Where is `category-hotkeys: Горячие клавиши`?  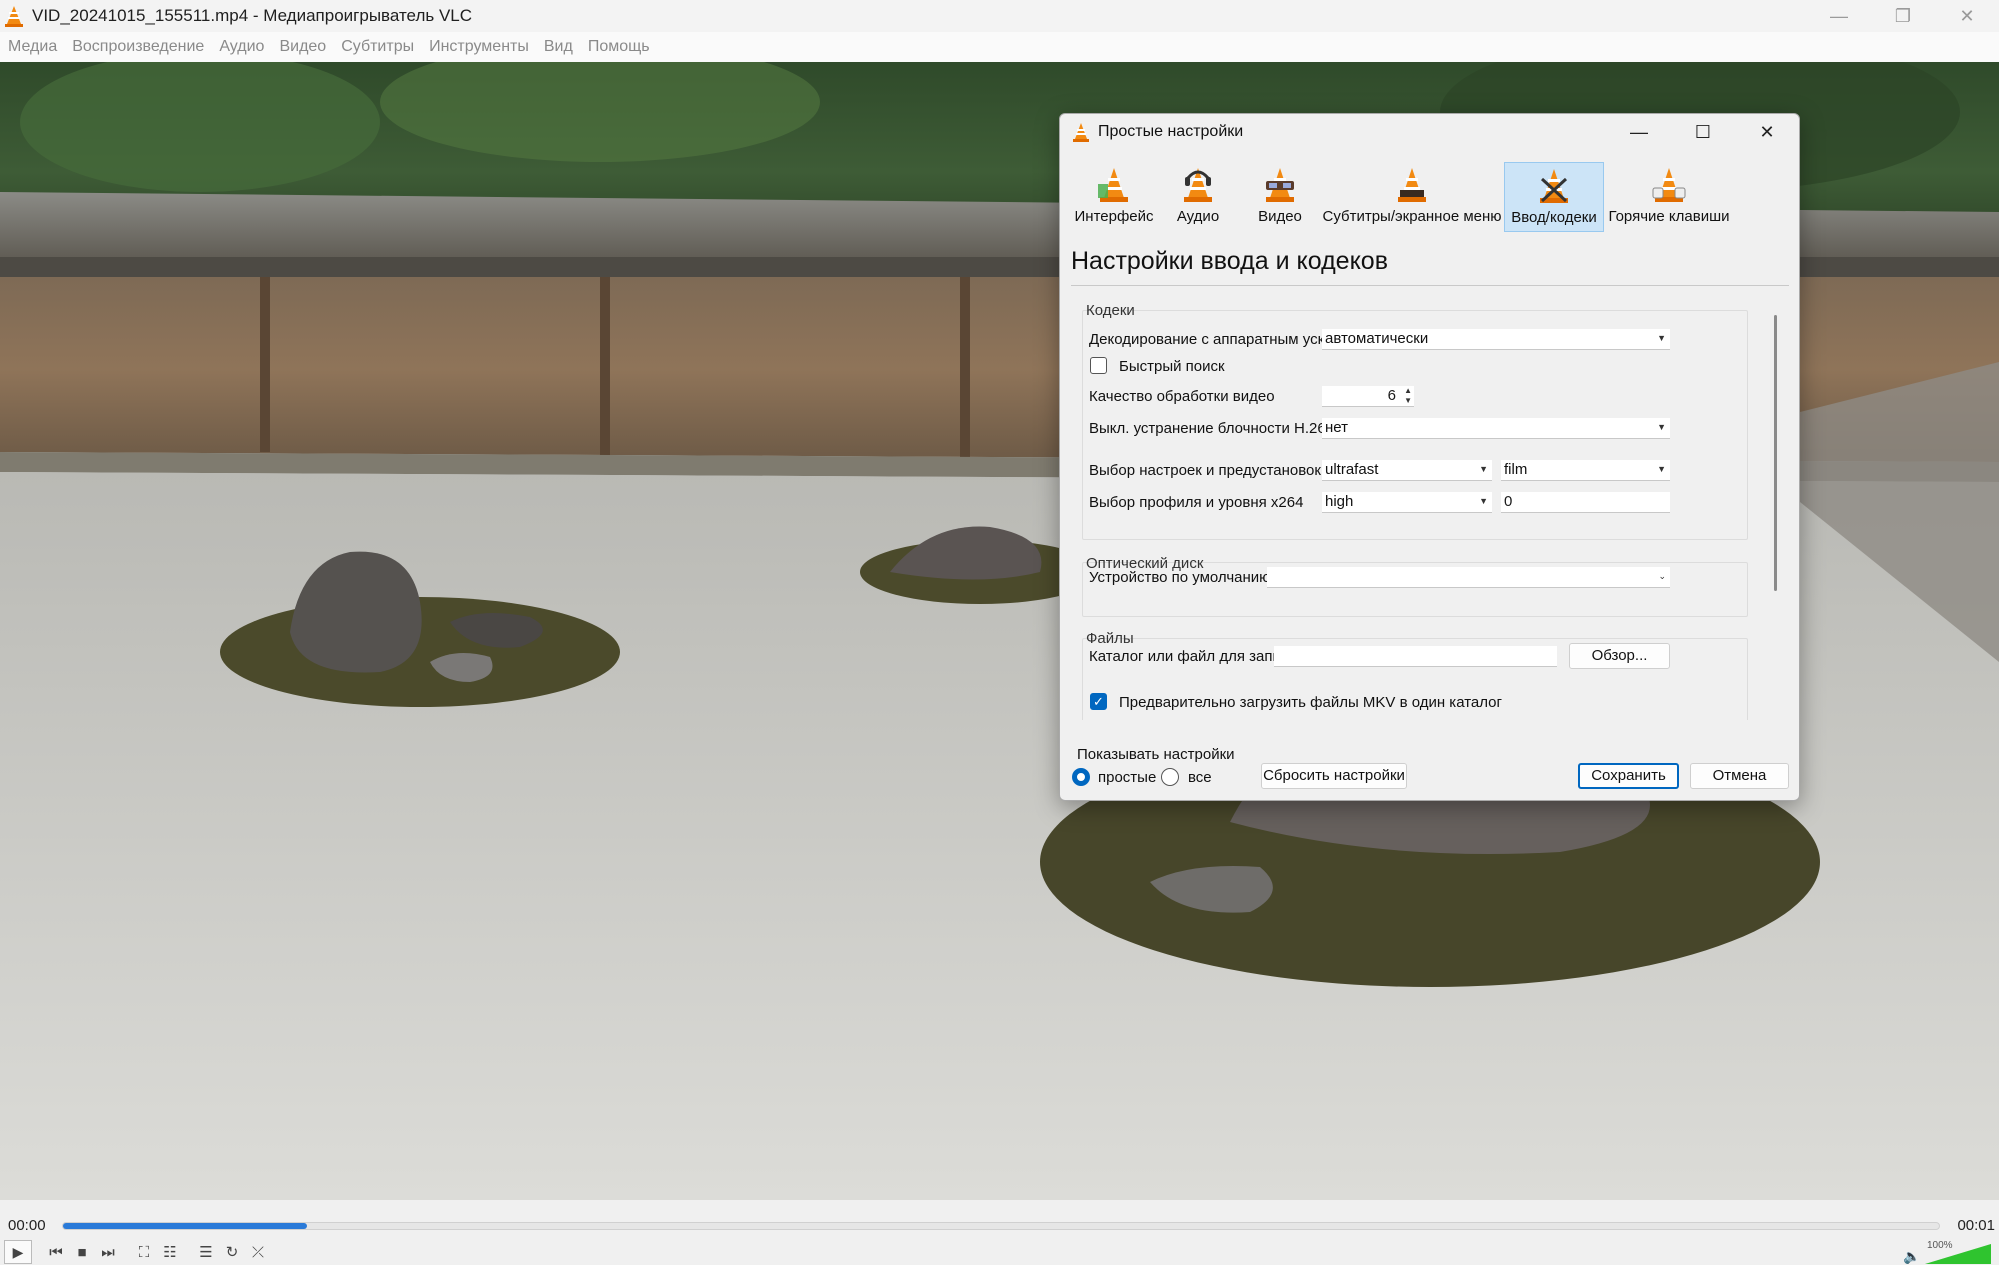 category-hotkeys: Горячие клавиши is located at coordinates (1669, 197).